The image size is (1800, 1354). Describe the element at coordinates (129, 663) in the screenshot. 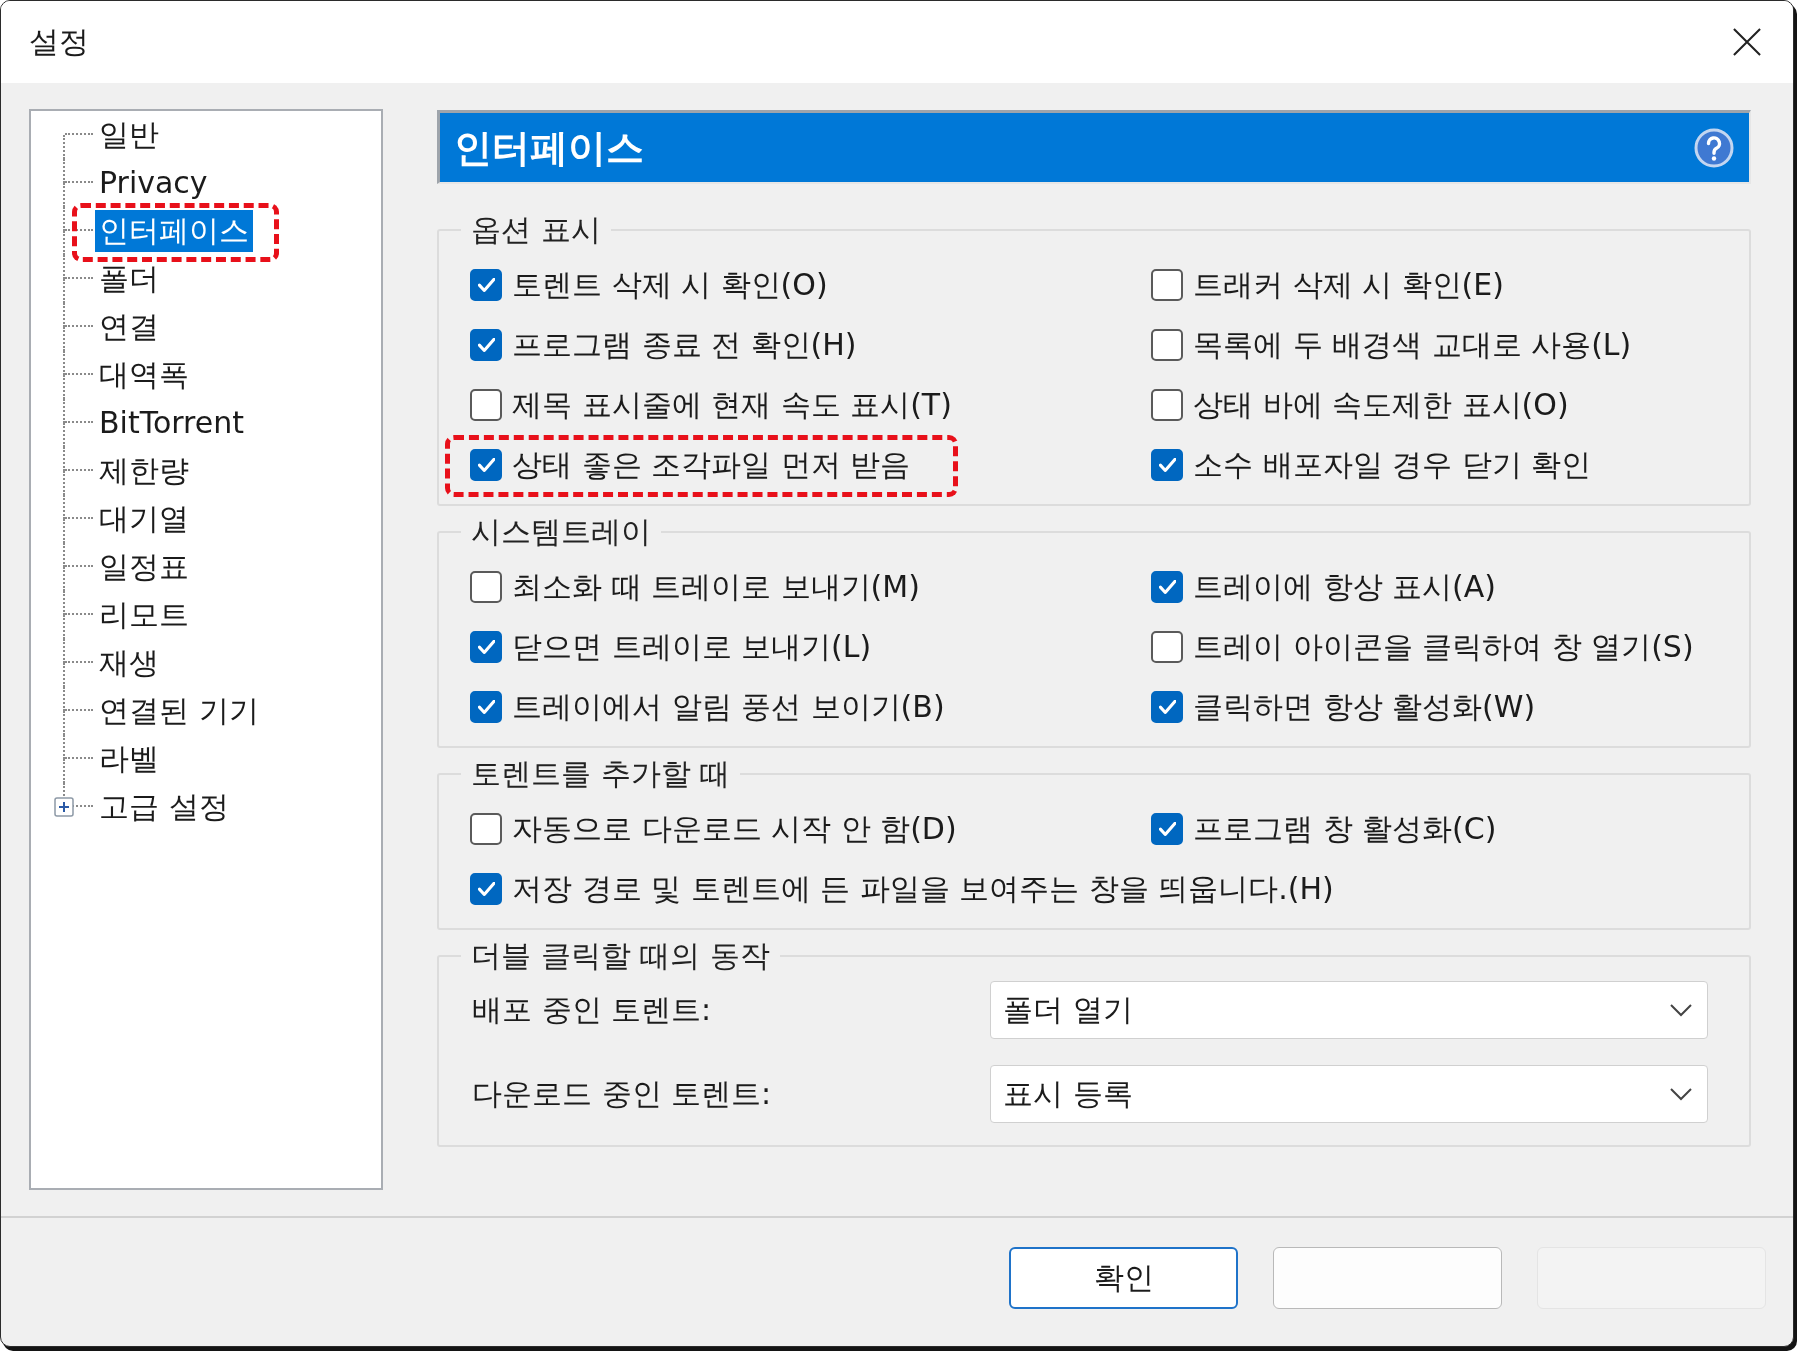

I see `tree-item: 재생` at that location.